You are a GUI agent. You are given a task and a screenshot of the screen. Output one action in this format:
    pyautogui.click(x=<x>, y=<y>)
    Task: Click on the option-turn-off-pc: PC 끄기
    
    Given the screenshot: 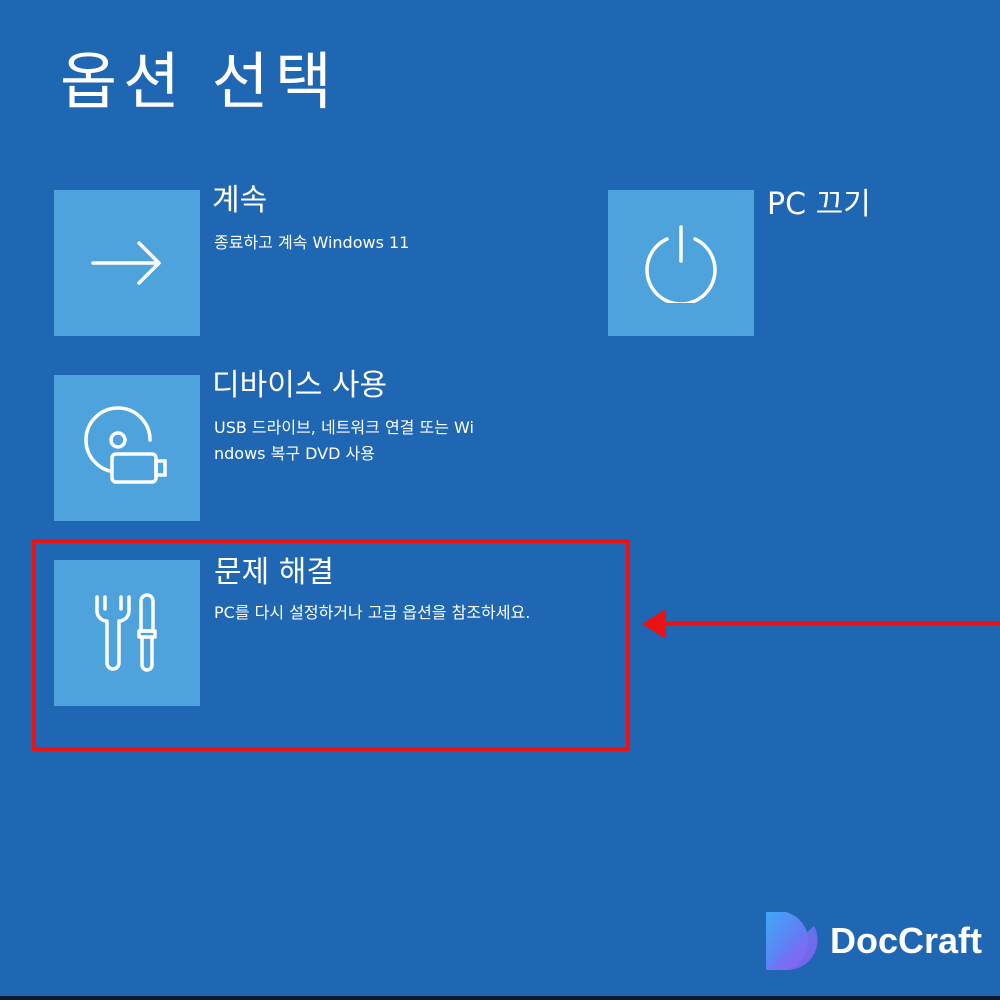 What is the action you would take?
    pyautogui.click(x=758, y=261)
    